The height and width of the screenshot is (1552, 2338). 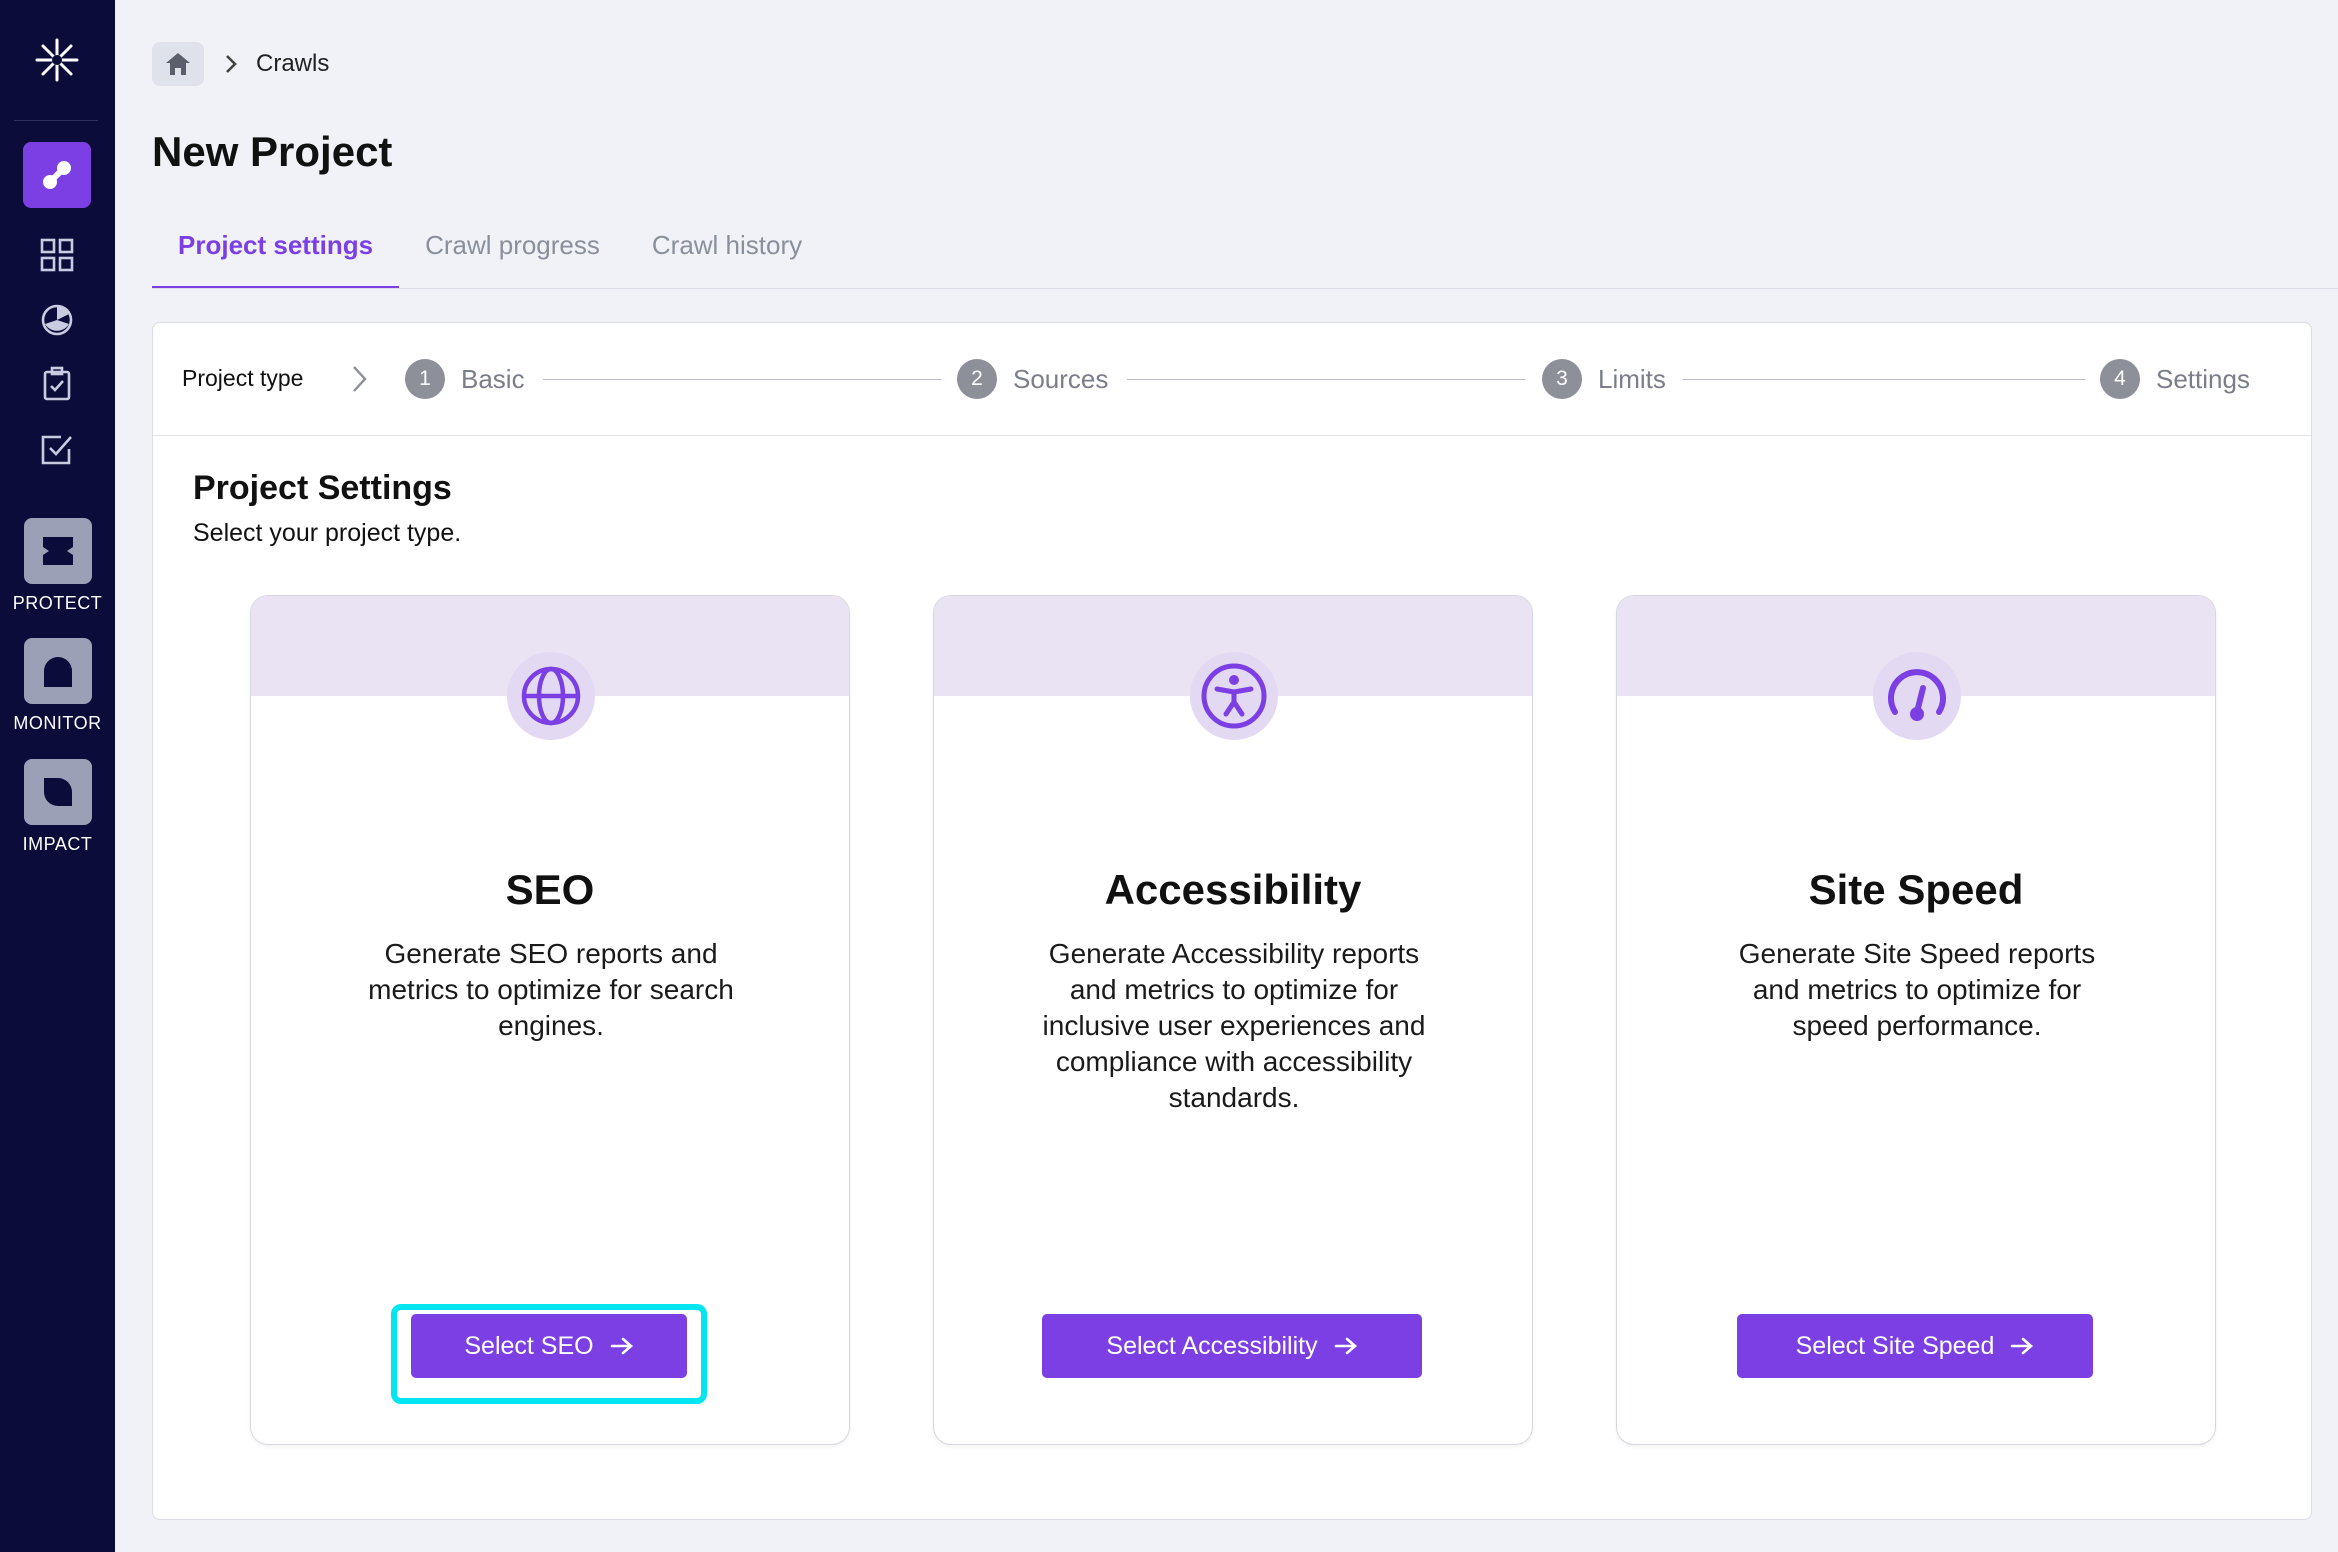 What do you see at coordinates (242, 378) in the screenshot?
I see `step-project-type: Project type` at bounding box center [242, 378].